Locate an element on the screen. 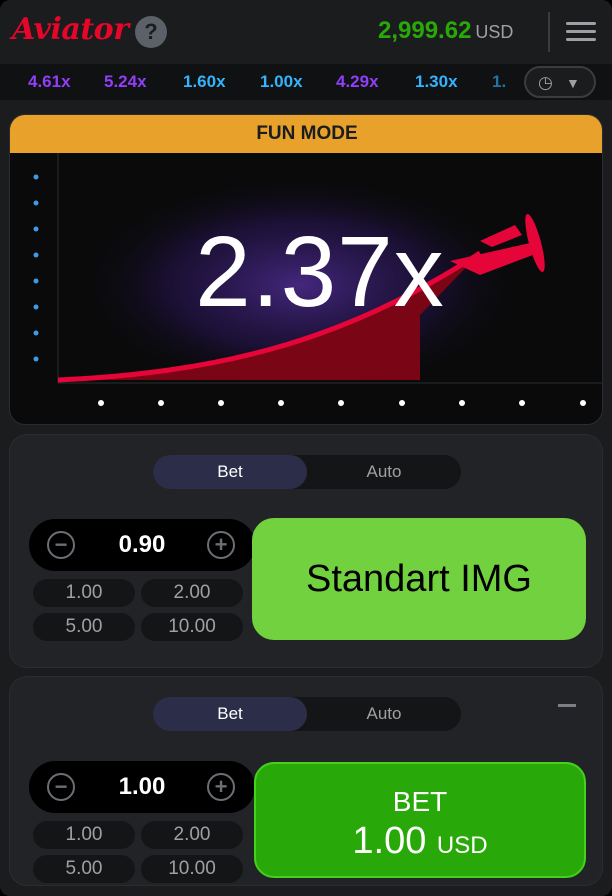  history-item: 1.60x is located at coordinates (204, 81).